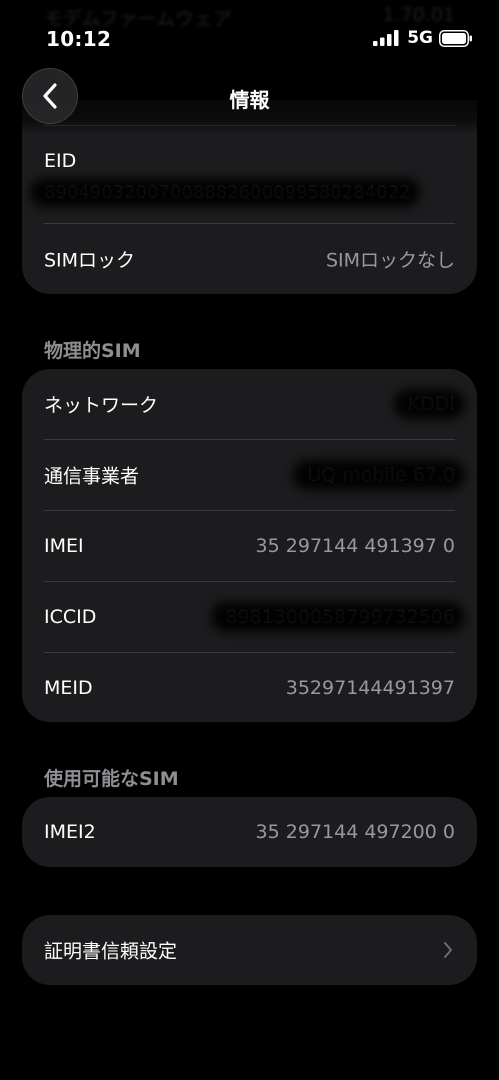  What do you see at coordinates (249, 100) in the screenshot?
I see `page-title: 情報` at bounding box center [249, 100].